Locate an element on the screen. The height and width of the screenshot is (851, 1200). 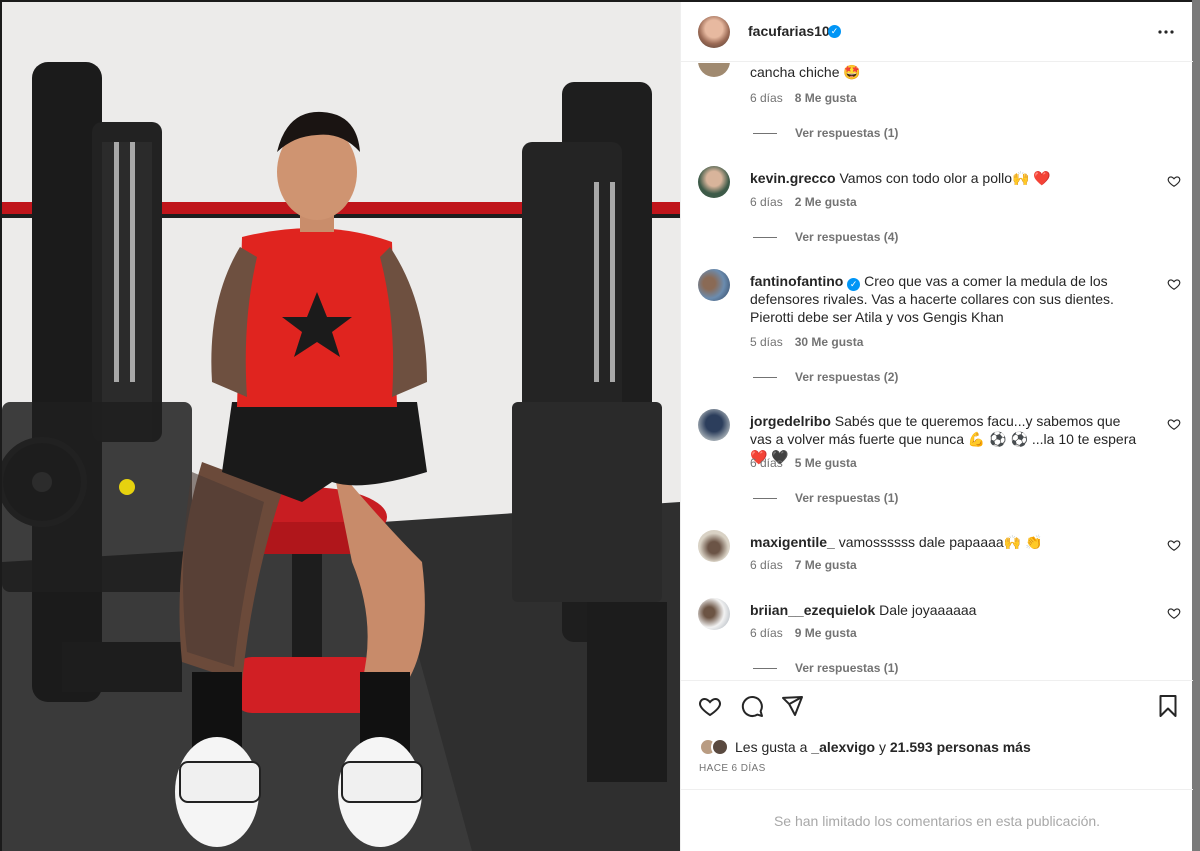
likes-prefix: Les gusta a is located at coordinates (773, 747).